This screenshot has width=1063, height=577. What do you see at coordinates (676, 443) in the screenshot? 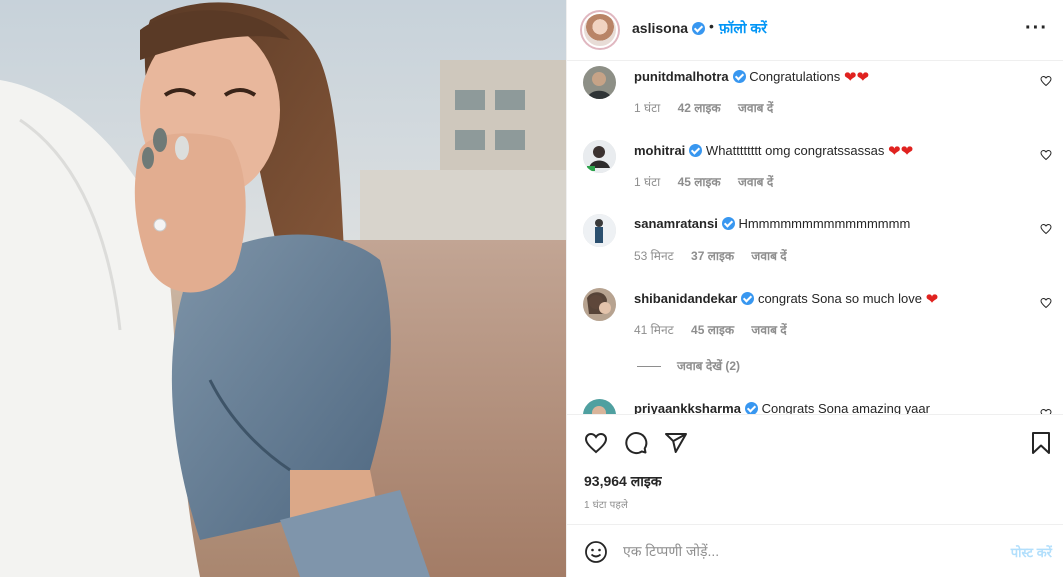
I see `share-send-icon` at bounding box center [676, 443].